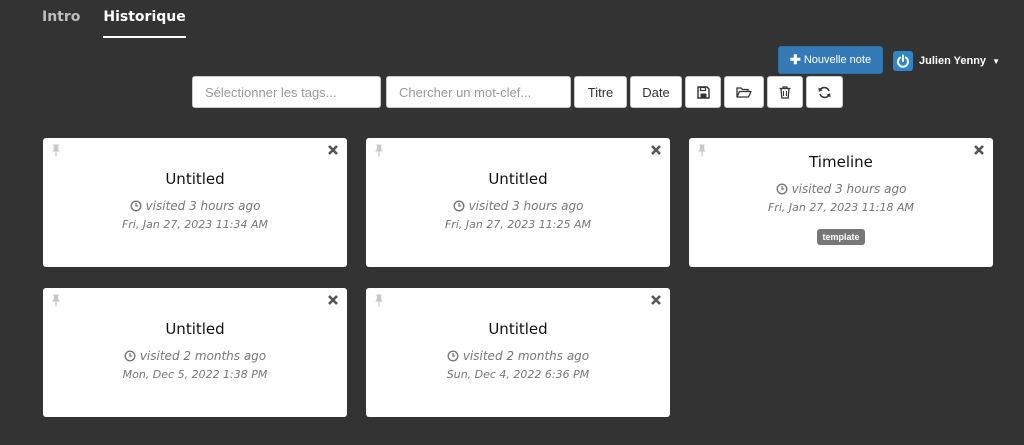  I want to click on note-date: Fri, Jan 27, 2023 11:18 AM, so click(841, 207).